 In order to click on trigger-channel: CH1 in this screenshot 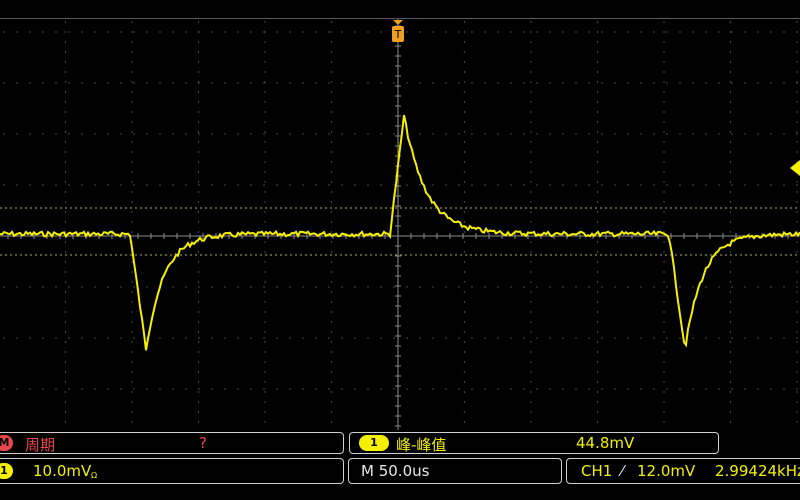, I will do `click(597, 471)`.